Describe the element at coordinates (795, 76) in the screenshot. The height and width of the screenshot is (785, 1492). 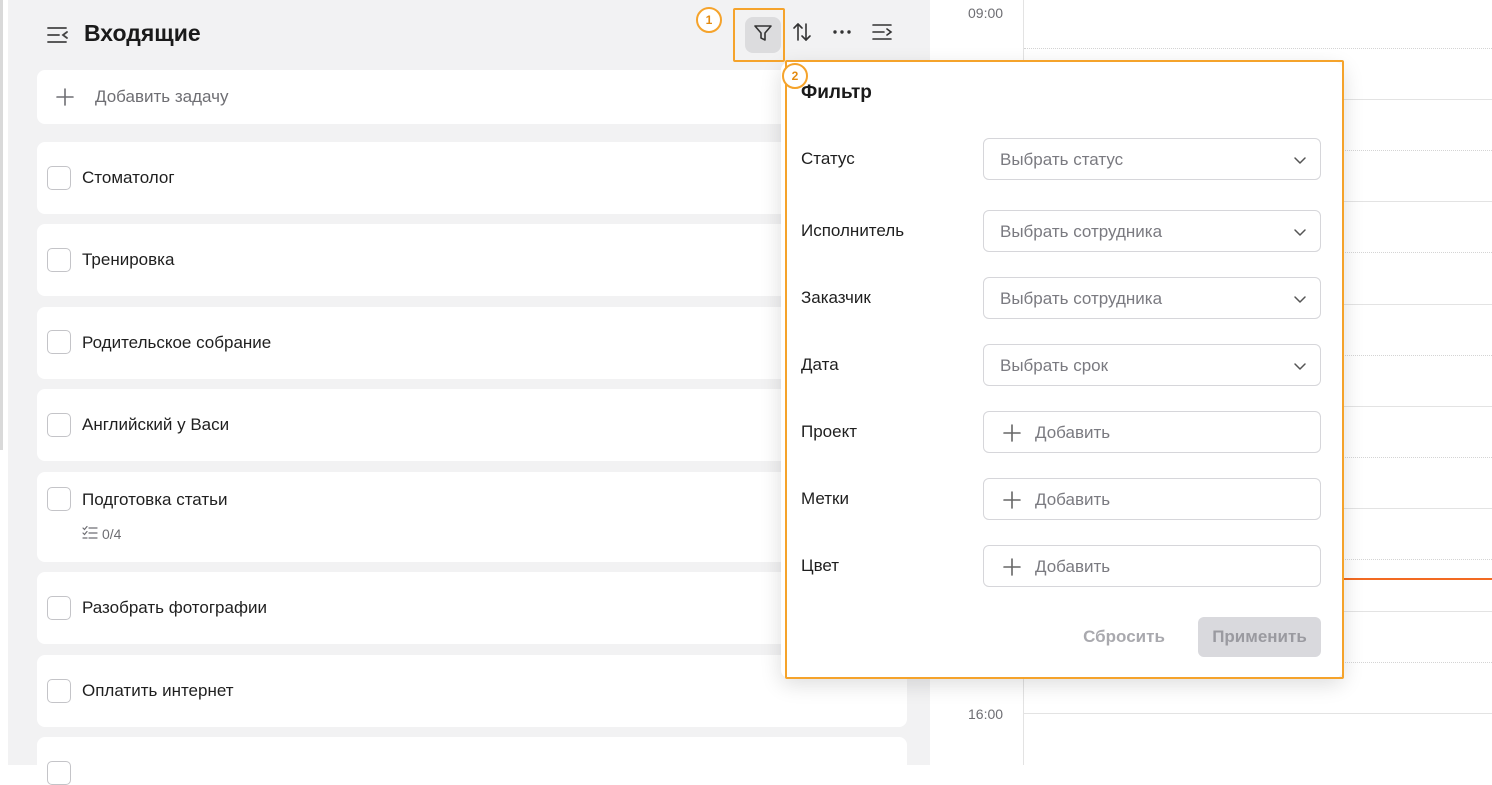
I see `step-marker-2: 2` at that location.